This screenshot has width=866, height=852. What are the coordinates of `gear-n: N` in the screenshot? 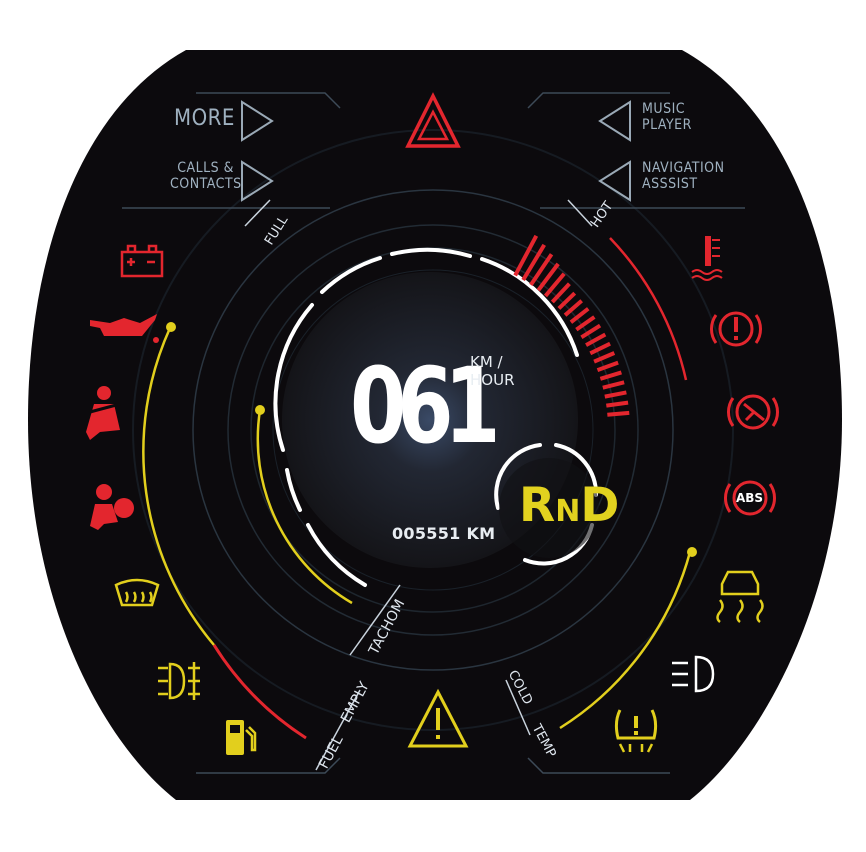 It's located at (568, 511).